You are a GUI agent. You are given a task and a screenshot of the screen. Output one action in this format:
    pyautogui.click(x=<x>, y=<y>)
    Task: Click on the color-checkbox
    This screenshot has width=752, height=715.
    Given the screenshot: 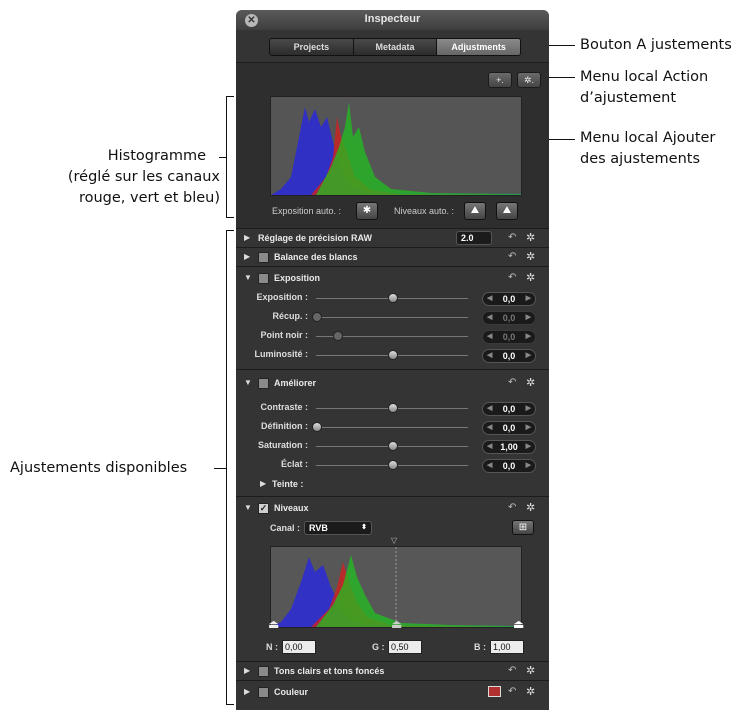 What is the action you would take?
    pyautogui.click(x=263, y=692)
    